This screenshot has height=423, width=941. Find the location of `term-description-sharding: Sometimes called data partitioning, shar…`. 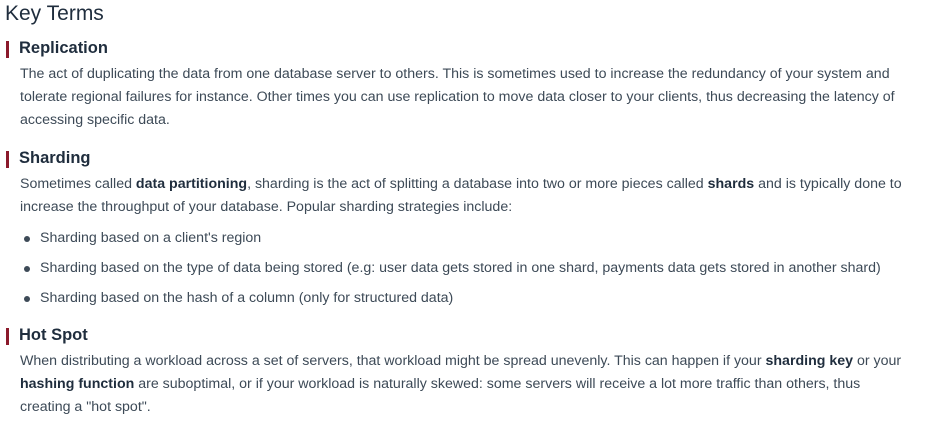

term-description-sharding: Sometimes called data partitioning, shar… is located at coordinates (479, 196).